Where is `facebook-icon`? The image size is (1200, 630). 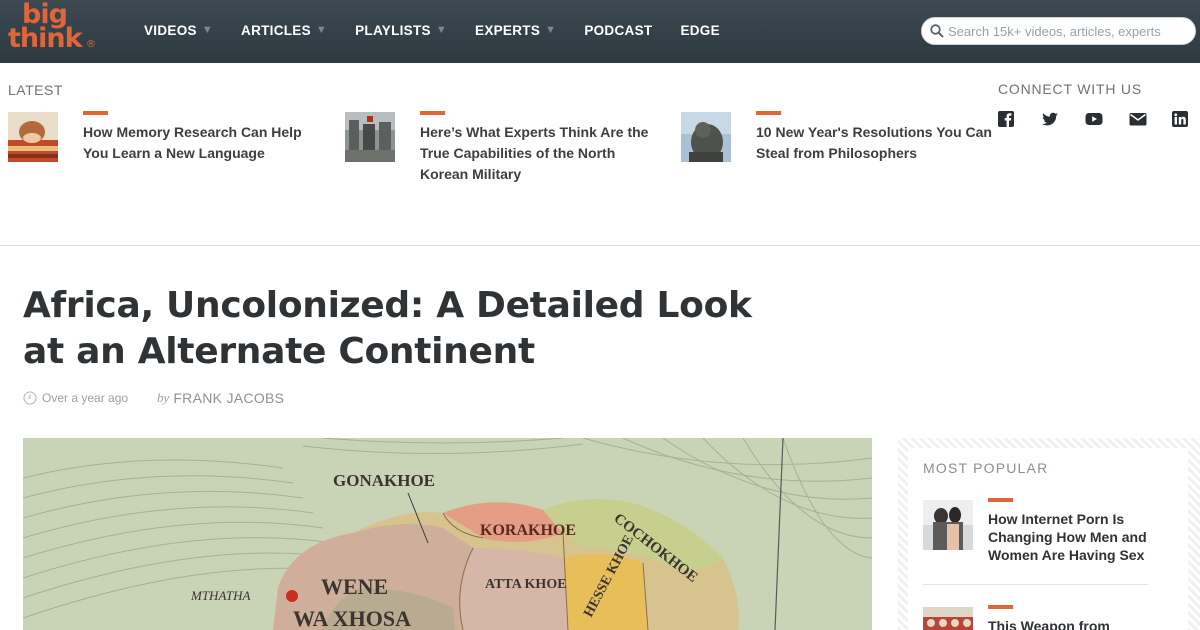 facebook-icon is located at coordinates (1006, 119).